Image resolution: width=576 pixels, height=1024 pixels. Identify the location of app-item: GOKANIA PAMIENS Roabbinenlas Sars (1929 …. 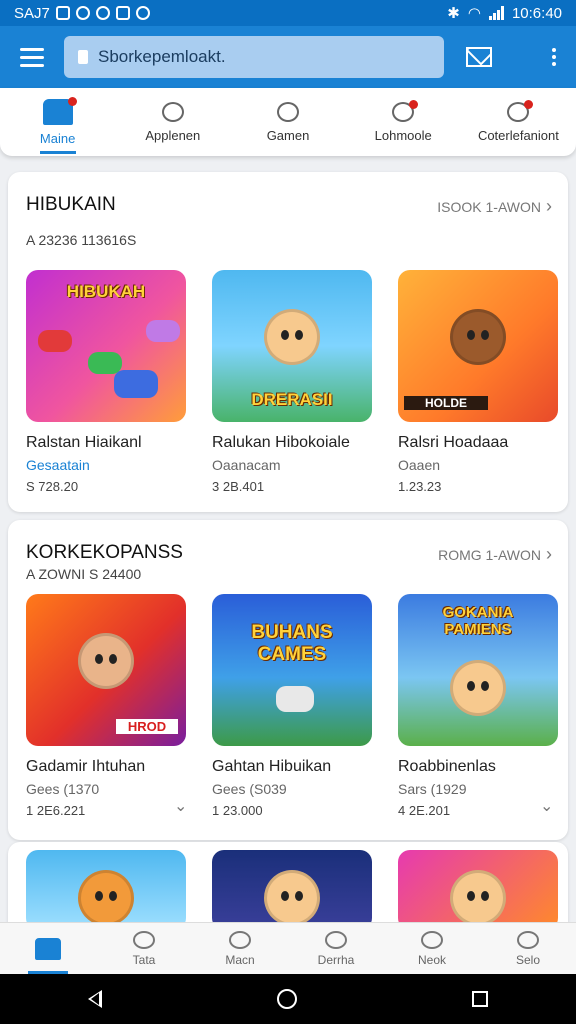
(478, 706).